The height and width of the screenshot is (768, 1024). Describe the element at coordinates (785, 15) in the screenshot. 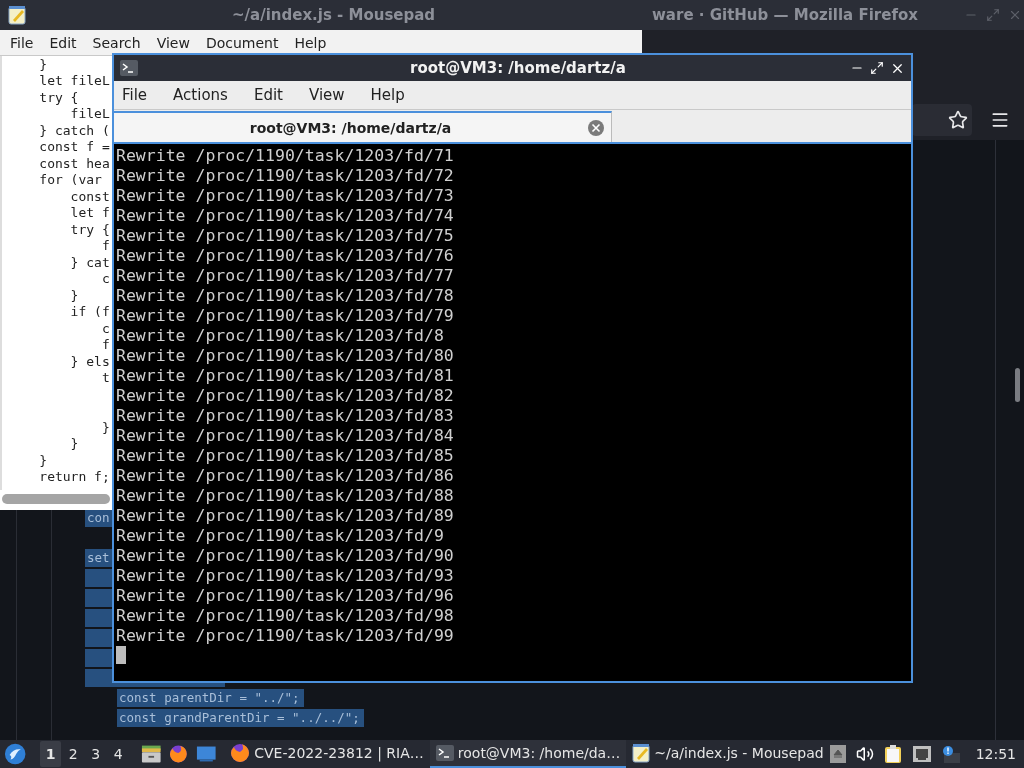

I see `window-title: ware · GitHub — Mozilla Firefox` at that location.